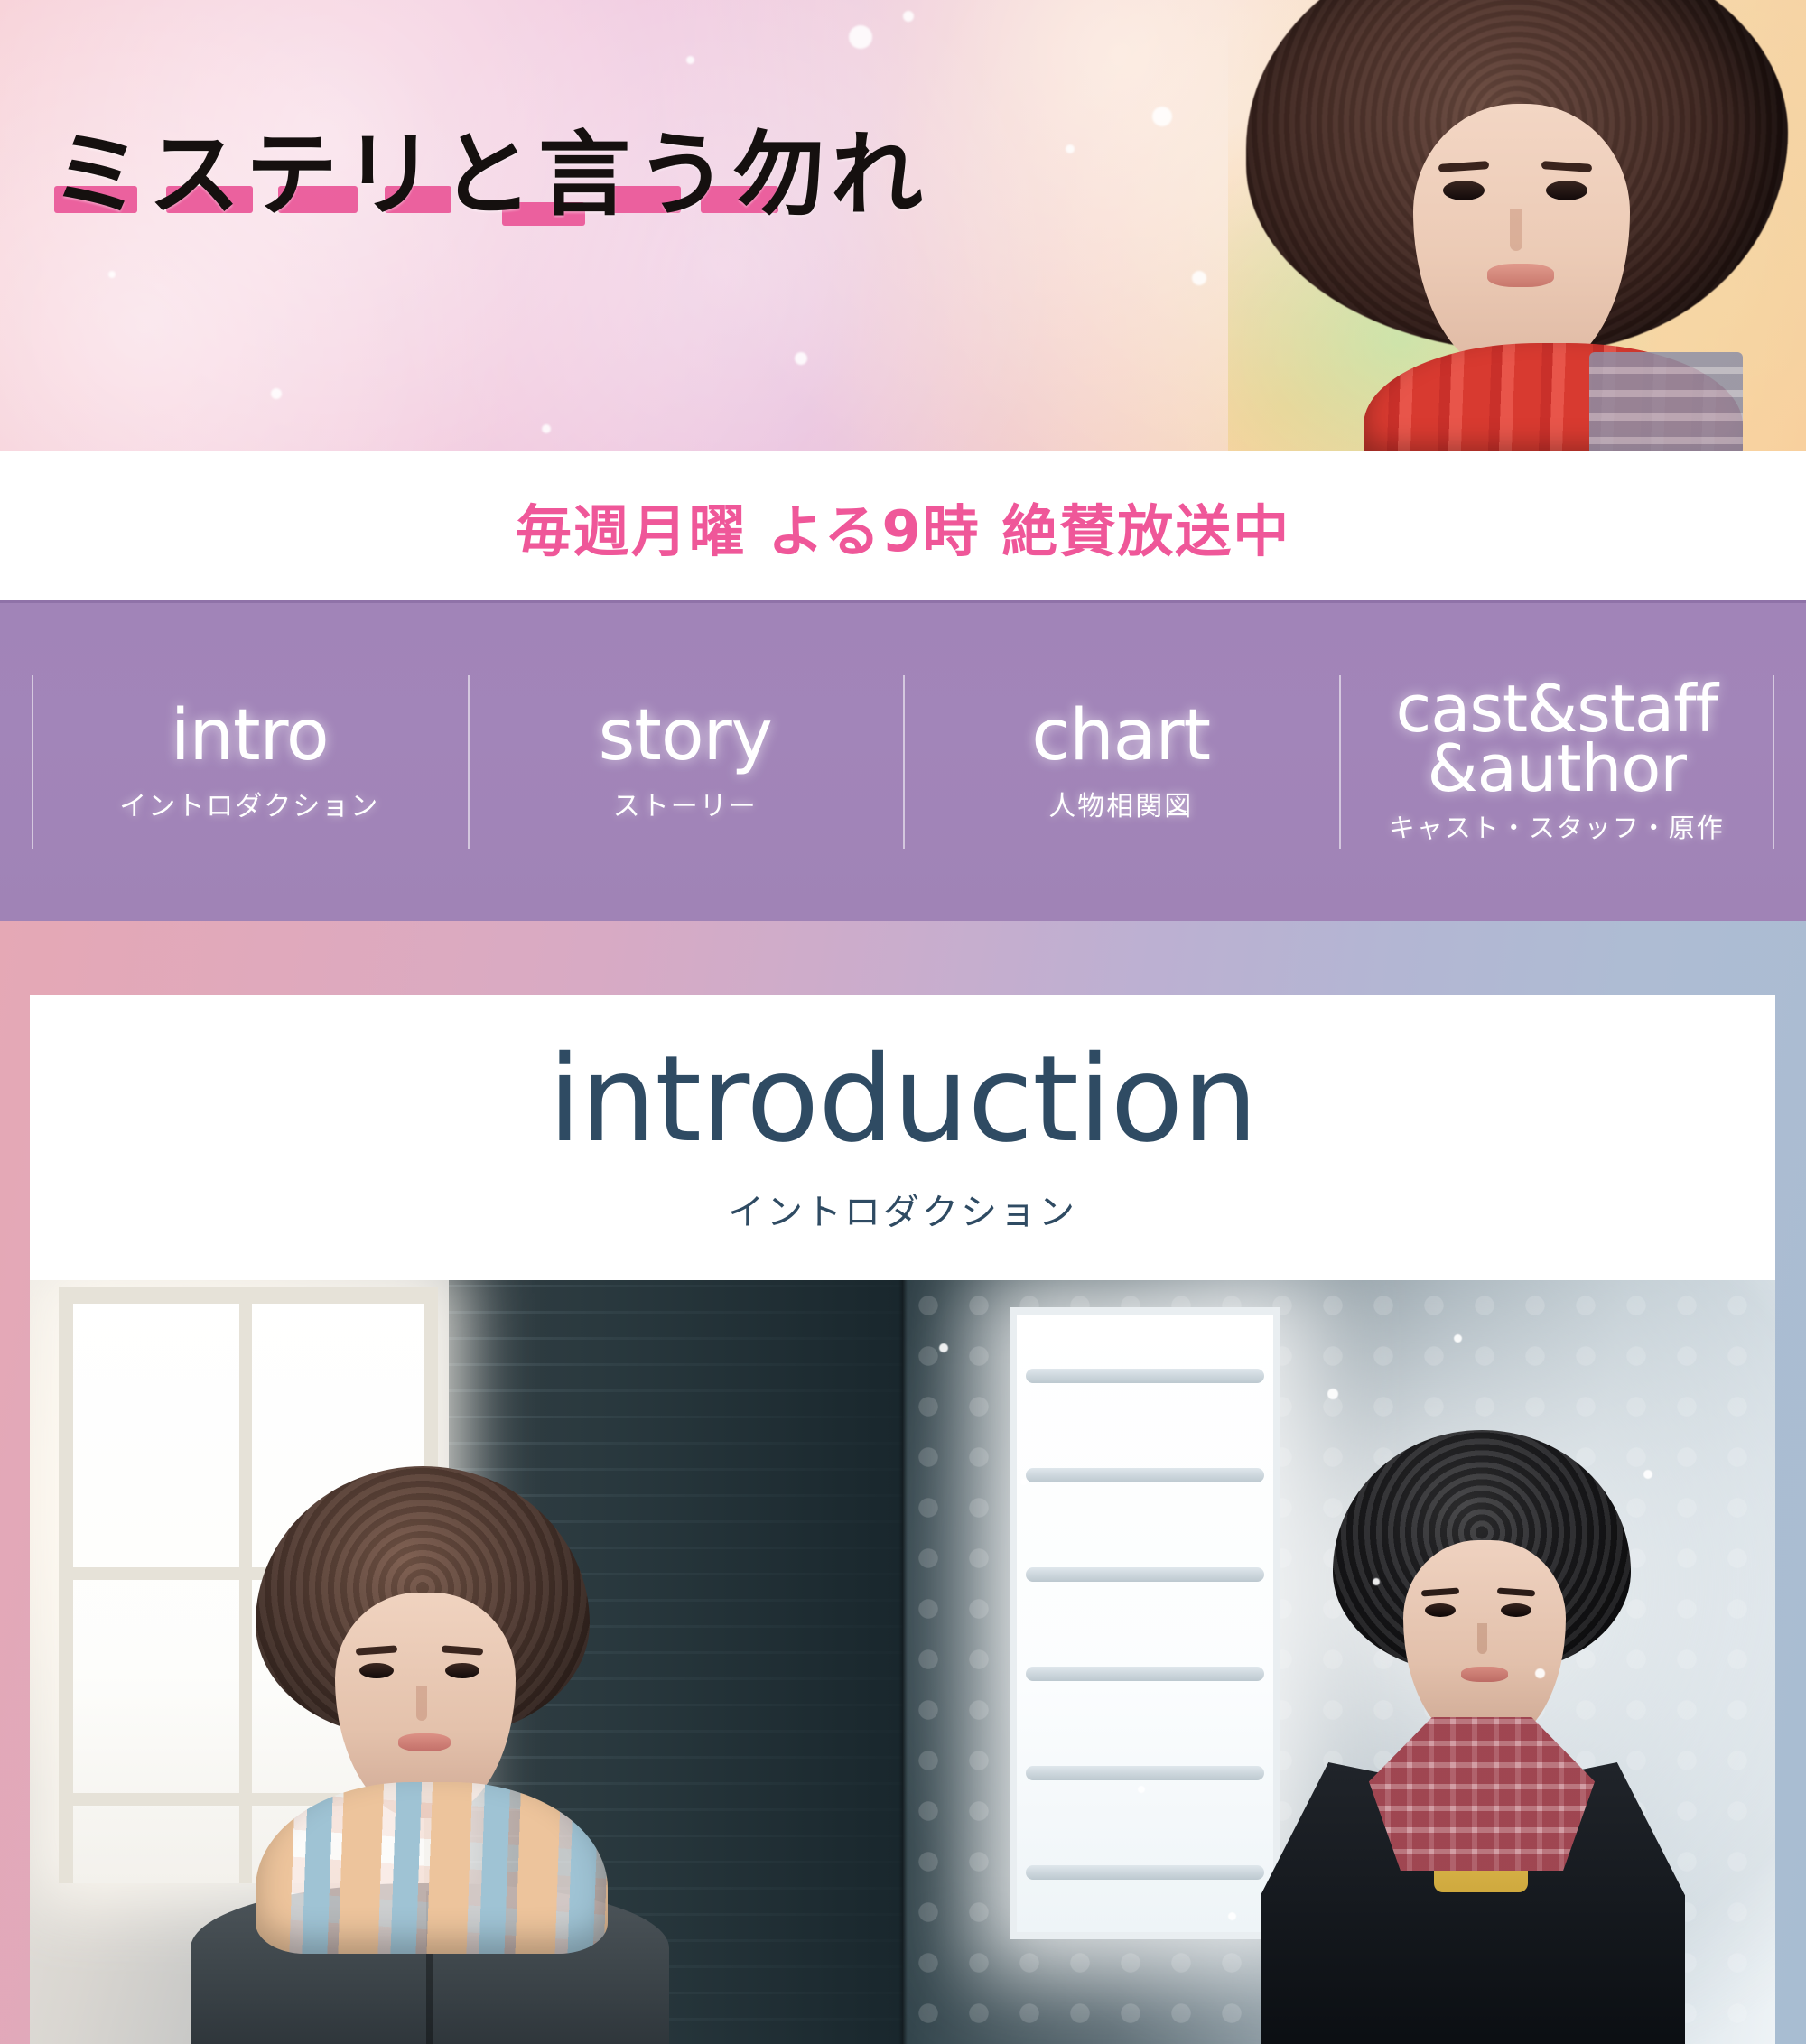 Image resolution: width=1806 pixels, height=2044 pixels. I want to click on photo-left-person-eye-left, so click(376, 1671).